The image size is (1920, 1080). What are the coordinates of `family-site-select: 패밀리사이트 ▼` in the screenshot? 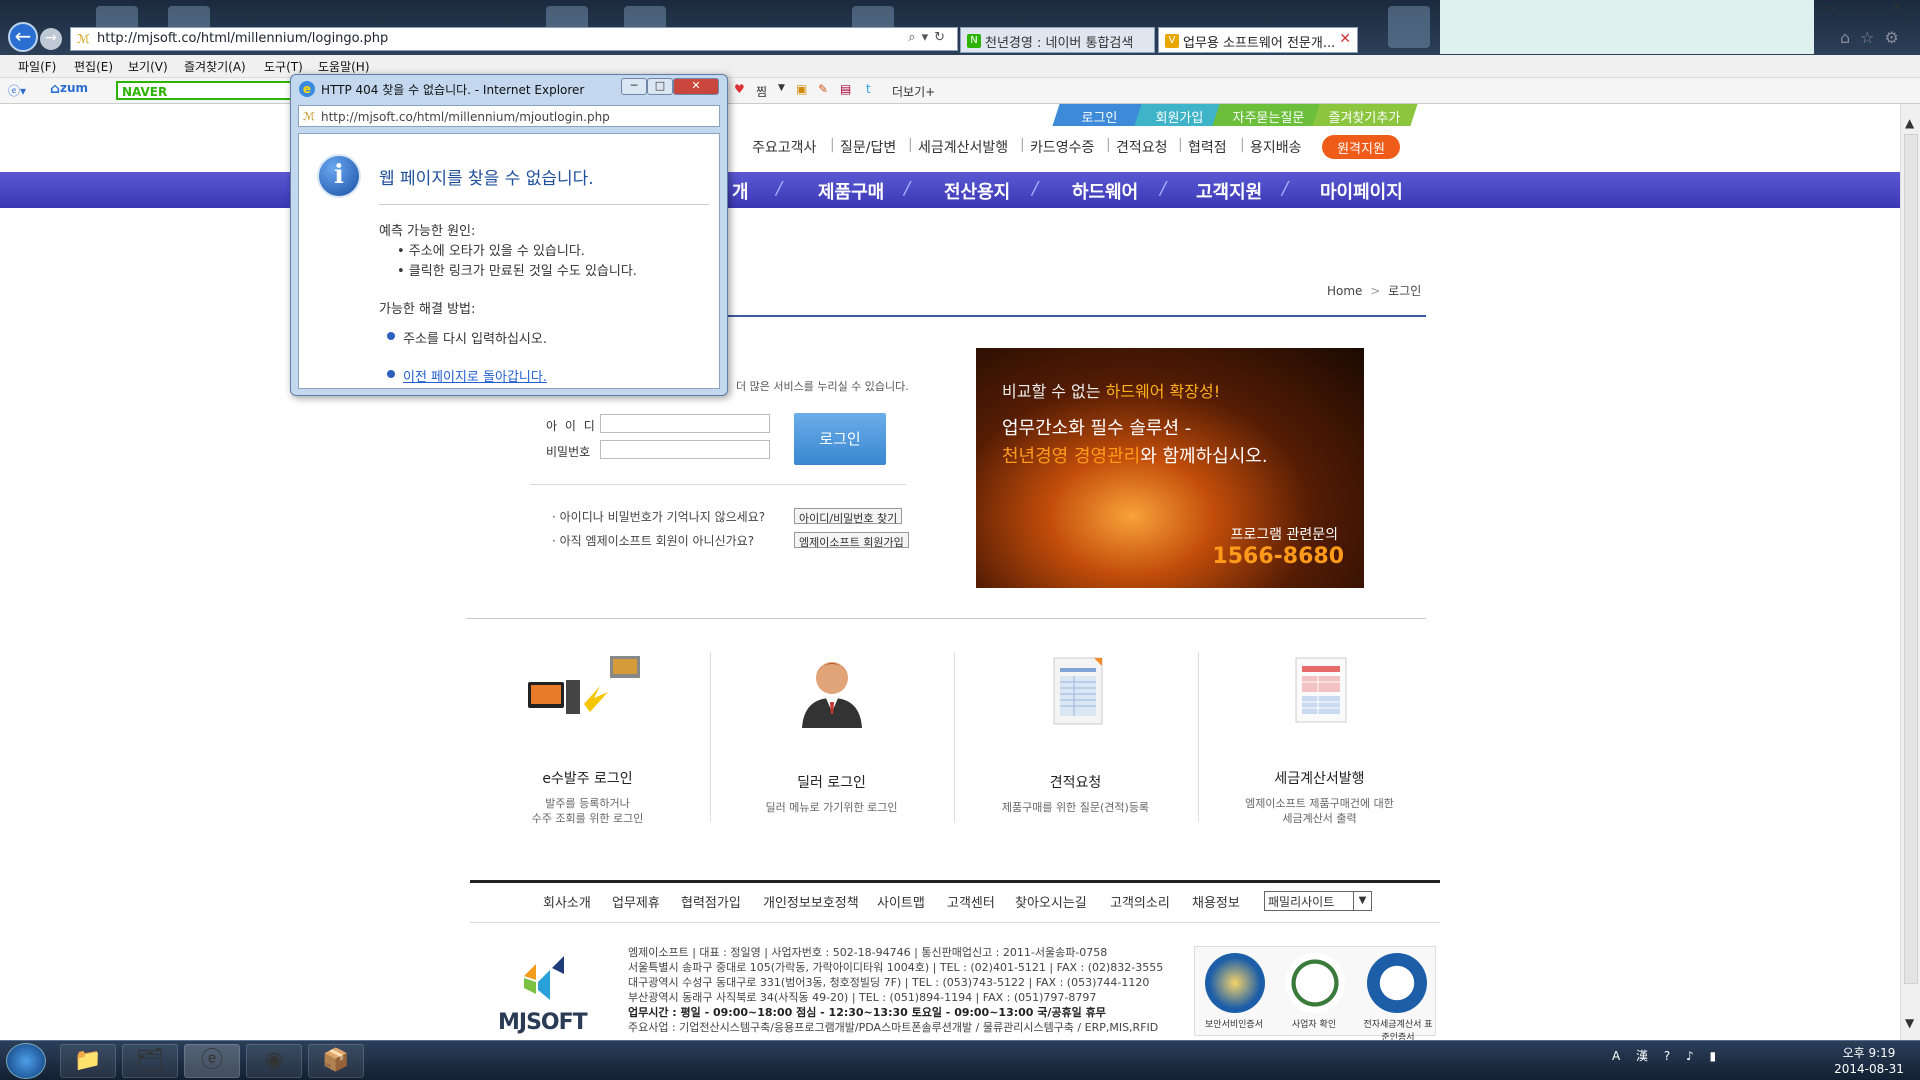 It's located at (1318, 901).